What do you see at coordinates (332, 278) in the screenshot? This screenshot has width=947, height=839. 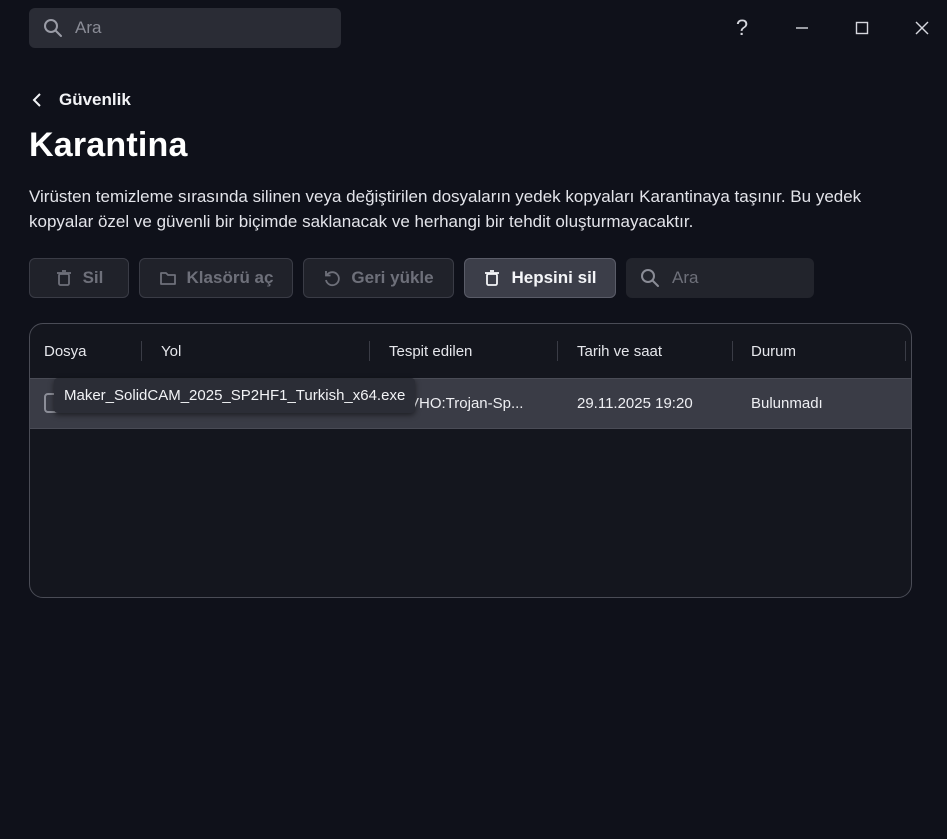 I see `restore-icon` at bounding box center [332, 278].